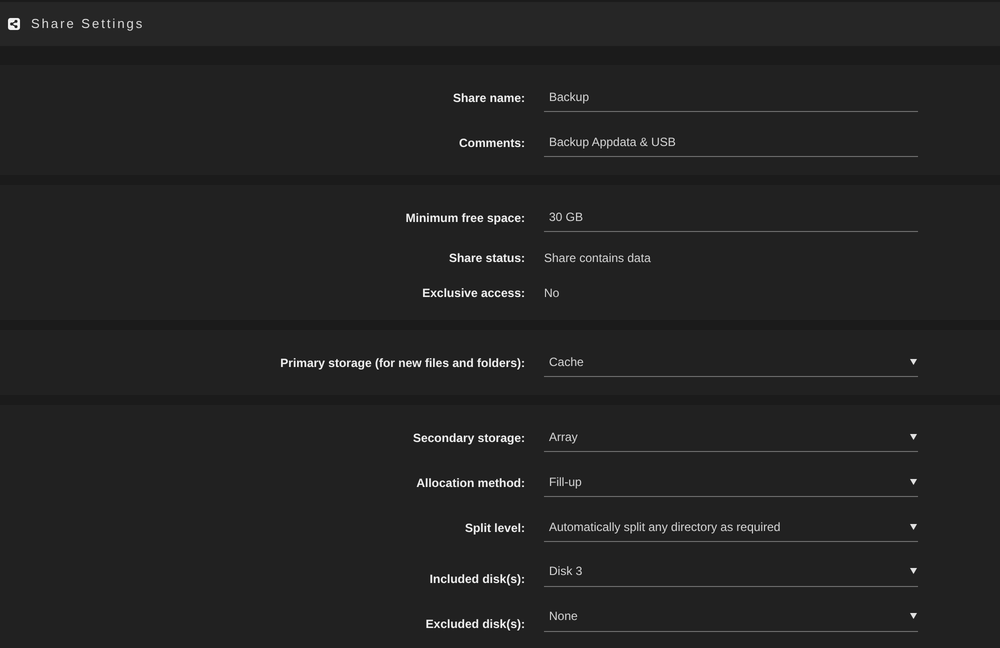 This screenshot has height=648, width=1000. Describe the element at coordinates (486, 258) in the screenshot. I see `field-label: Share status:` at that location.